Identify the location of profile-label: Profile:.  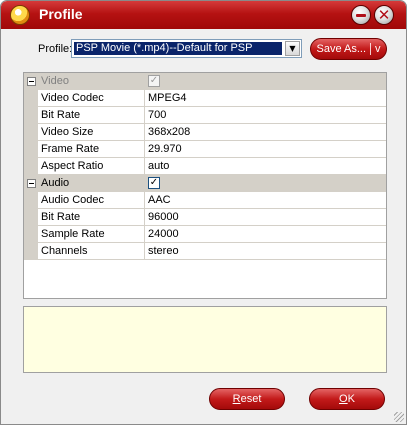
(55, 49).